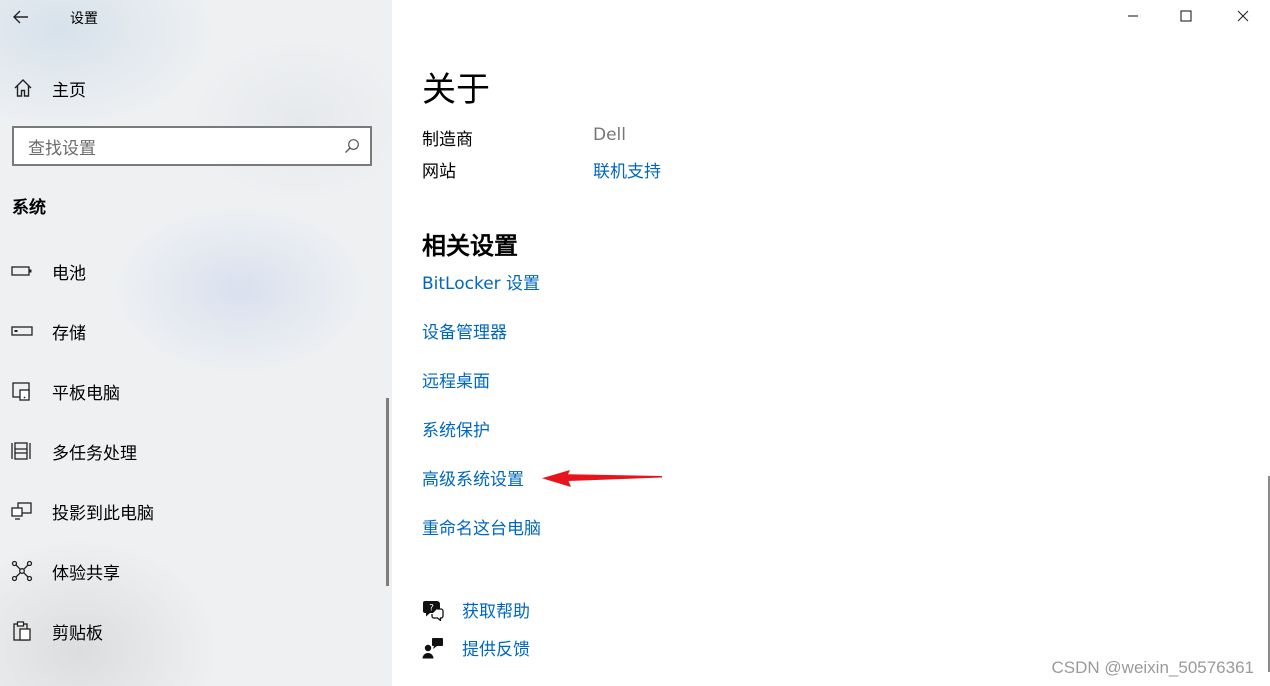  I want to click on sidebar-item-label: 电池, so click(69, 273).